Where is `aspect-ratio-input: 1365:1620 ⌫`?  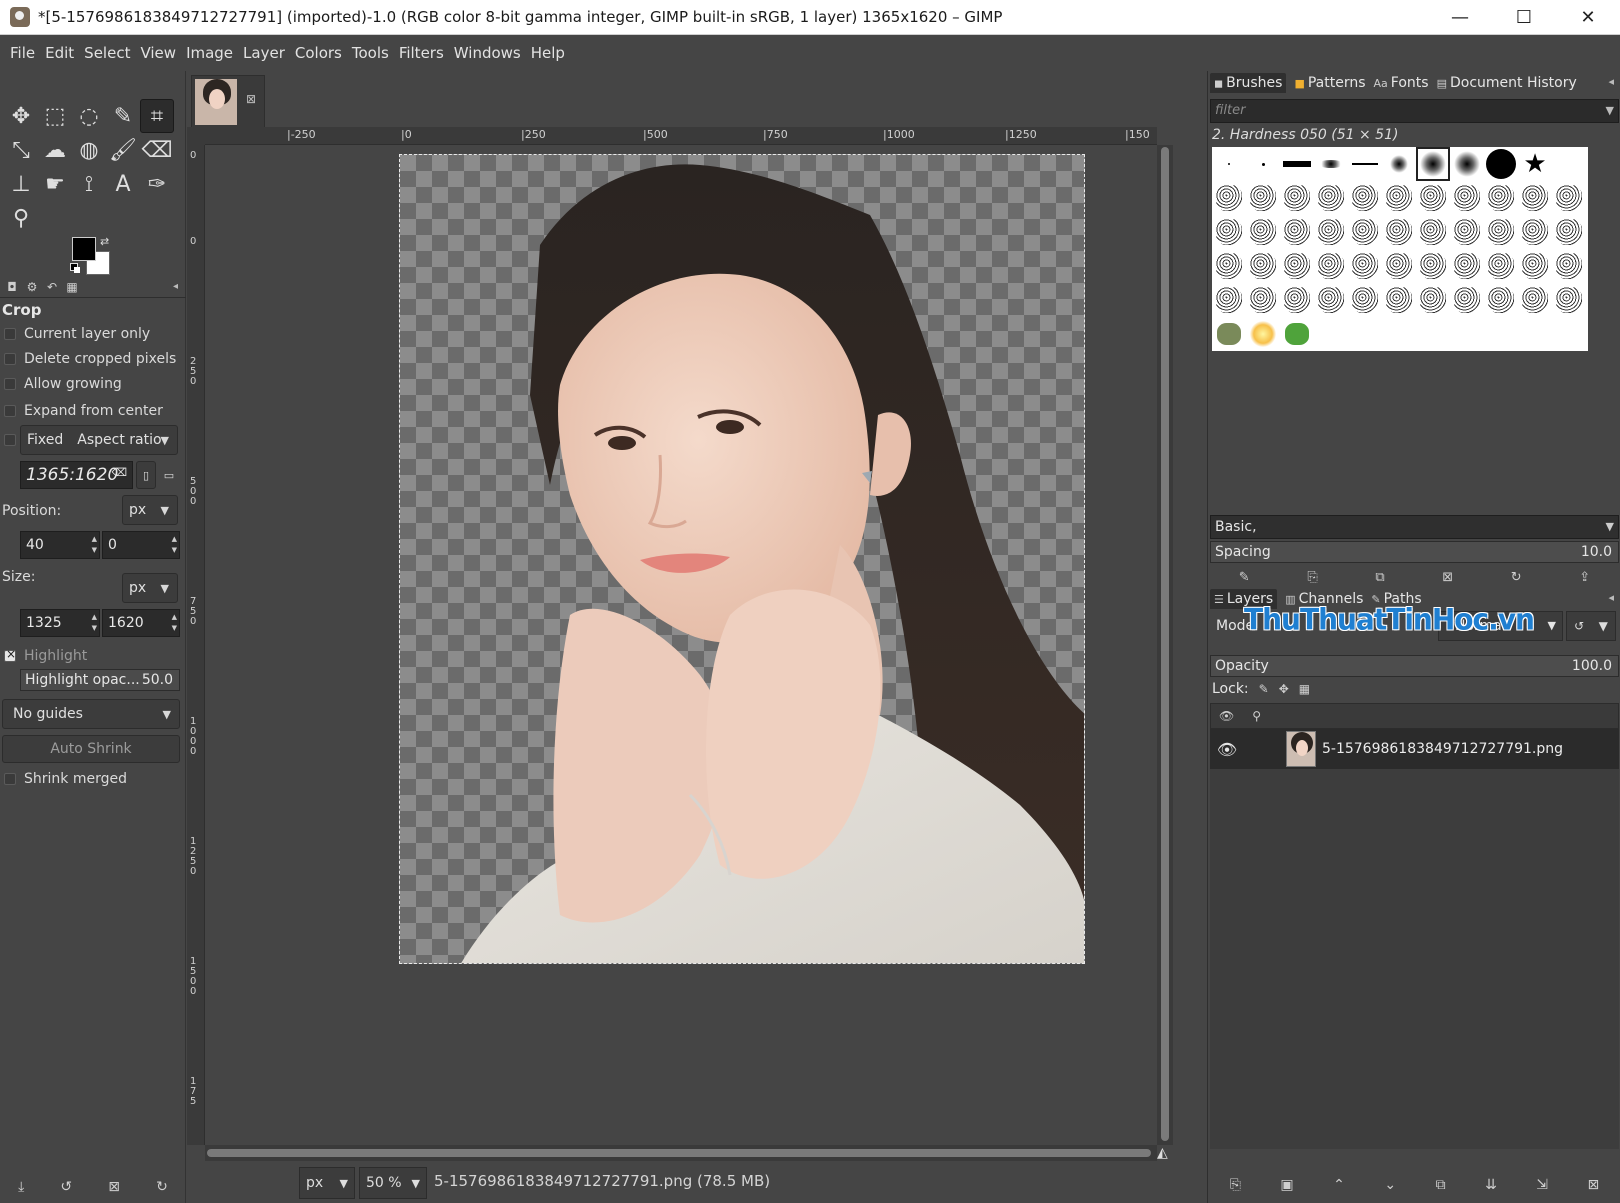 aspect-ratio-input: 1365:1620 ⌫ is located at coordinates (76, 475).